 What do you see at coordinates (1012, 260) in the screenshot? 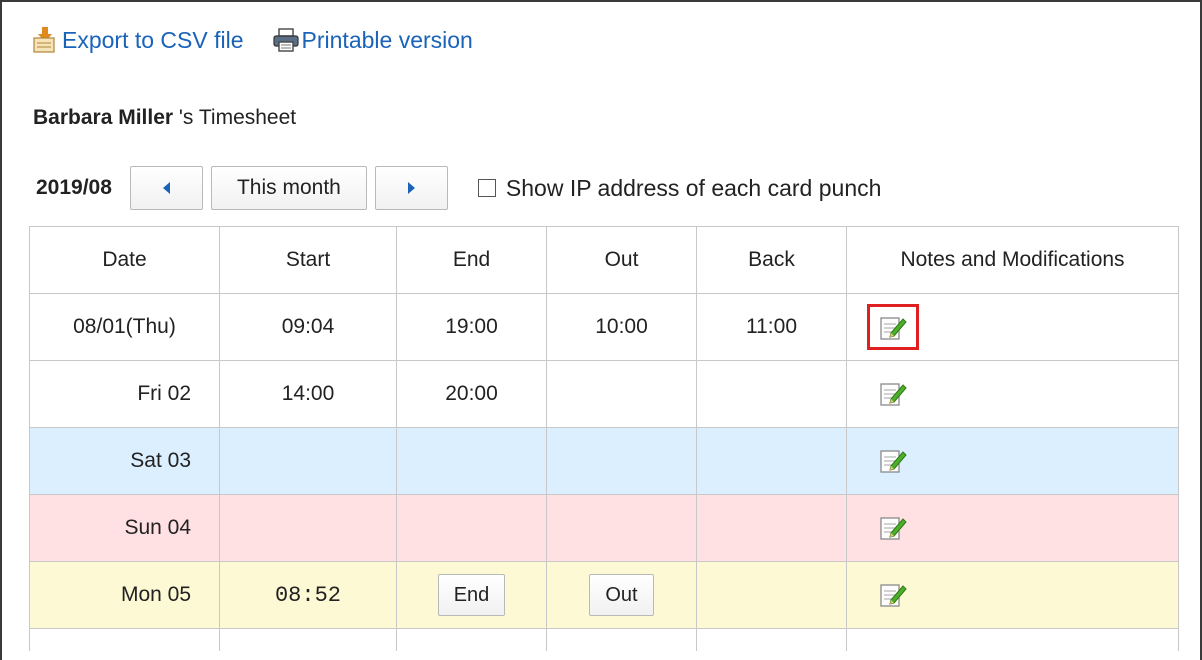
I see `column-header-notes: Notes and Modifications` at bounding box center [1012, 260].